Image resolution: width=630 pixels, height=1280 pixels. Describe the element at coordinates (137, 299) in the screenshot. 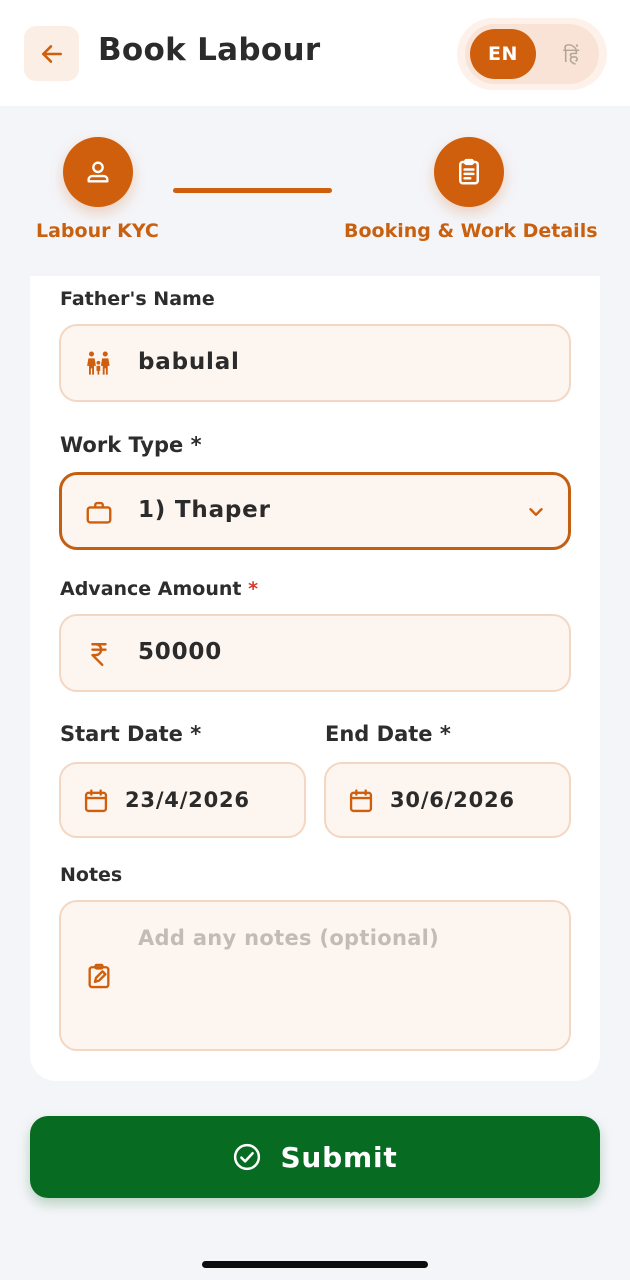

I see `fathers-name-label: Father's Name` at that location.